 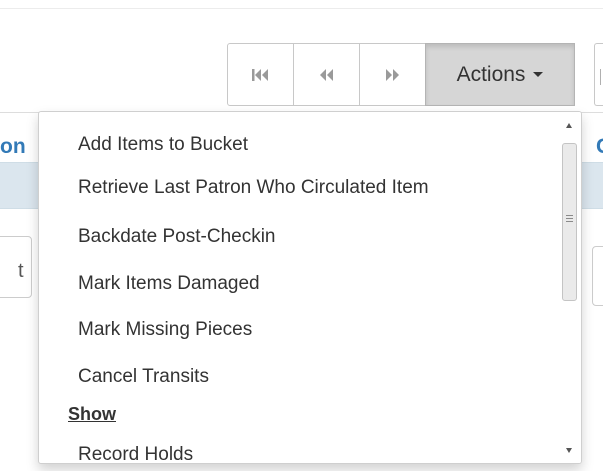 What do you see at coordinates (569, 125) in the screenshot?
I see `scroll-up-arrow-icon` at bounding box center [569, 125].